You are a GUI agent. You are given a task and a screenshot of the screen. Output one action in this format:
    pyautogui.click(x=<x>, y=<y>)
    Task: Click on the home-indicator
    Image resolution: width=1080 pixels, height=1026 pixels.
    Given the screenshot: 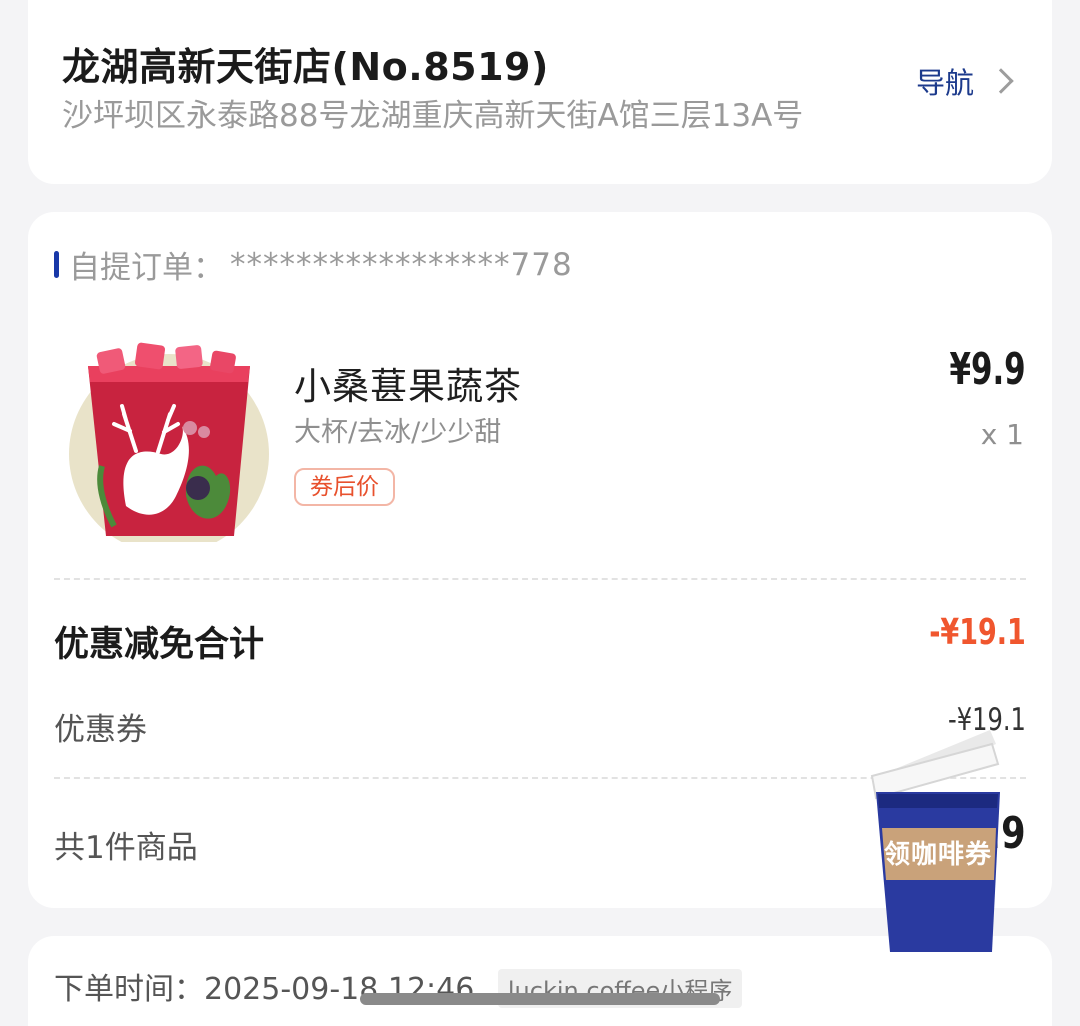 What is the action you would take?
    pyautogui.click(x=540, y=999)
    